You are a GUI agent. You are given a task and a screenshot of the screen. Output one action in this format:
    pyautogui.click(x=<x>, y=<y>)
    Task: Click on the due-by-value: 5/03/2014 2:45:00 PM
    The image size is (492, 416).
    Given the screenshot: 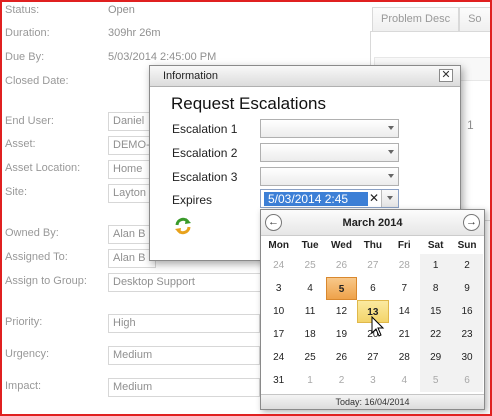 What is the action you would take?
    pyautogui.click(x=162, y=57)
    